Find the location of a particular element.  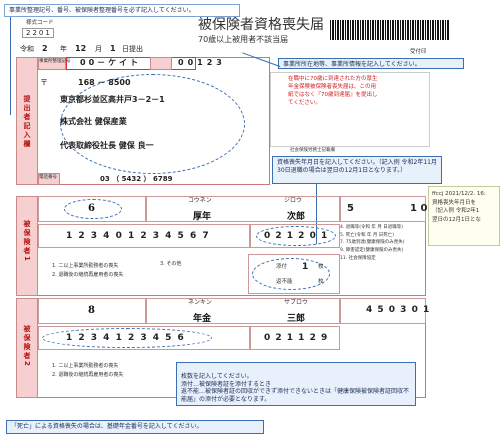

insured-1-birth: 1 0 is located at coordinates (419, 208).